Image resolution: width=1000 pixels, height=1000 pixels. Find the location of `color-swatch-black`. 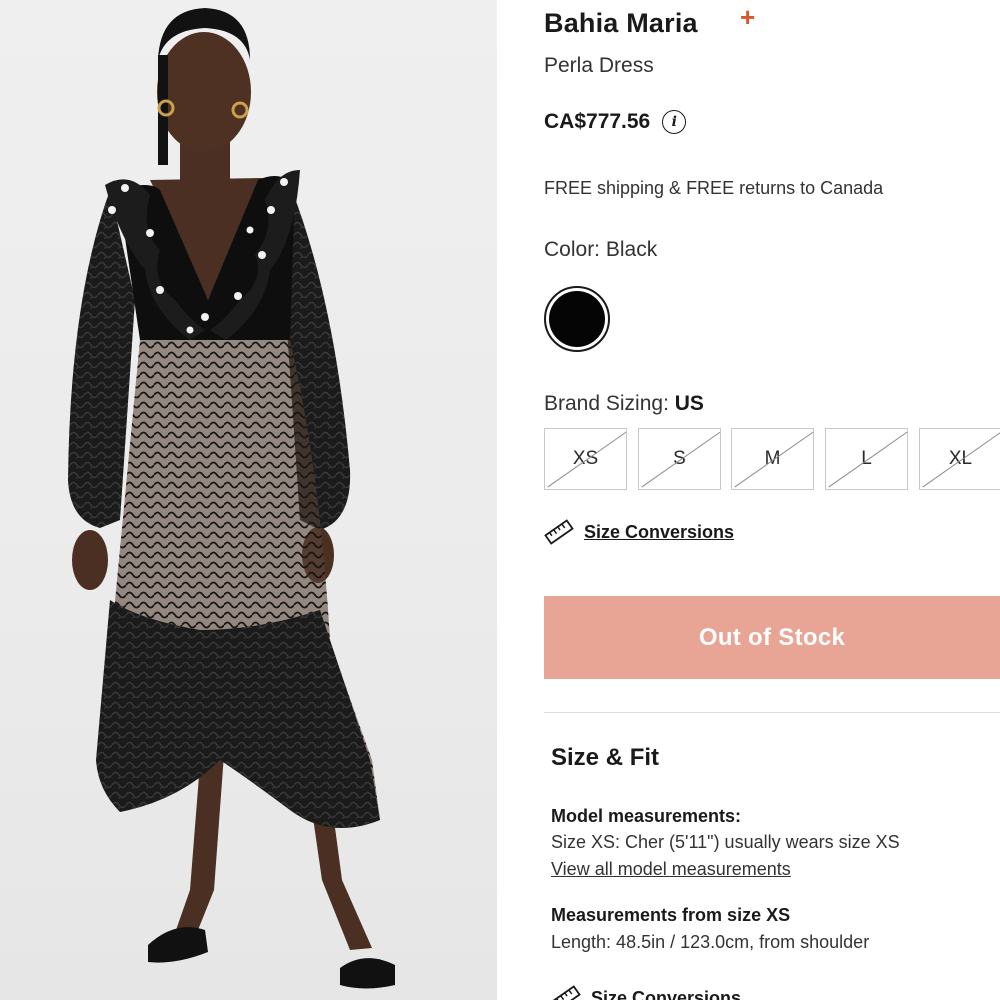

color-swatch-black is located at coordinates (577, 319).